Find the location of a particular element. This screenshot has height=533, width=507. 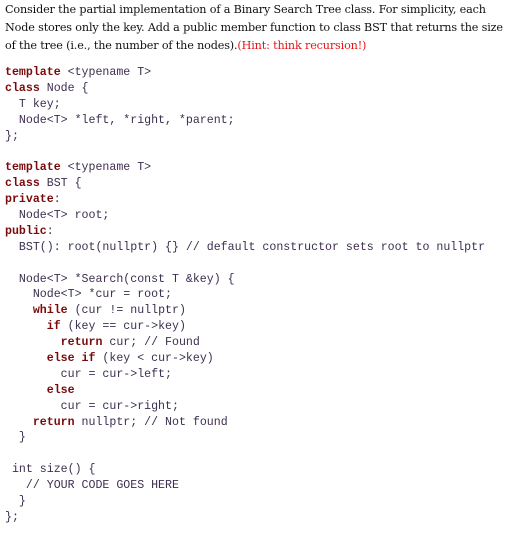

code-text: Node<T> *cur = root; is located at coordinates (88, 295).